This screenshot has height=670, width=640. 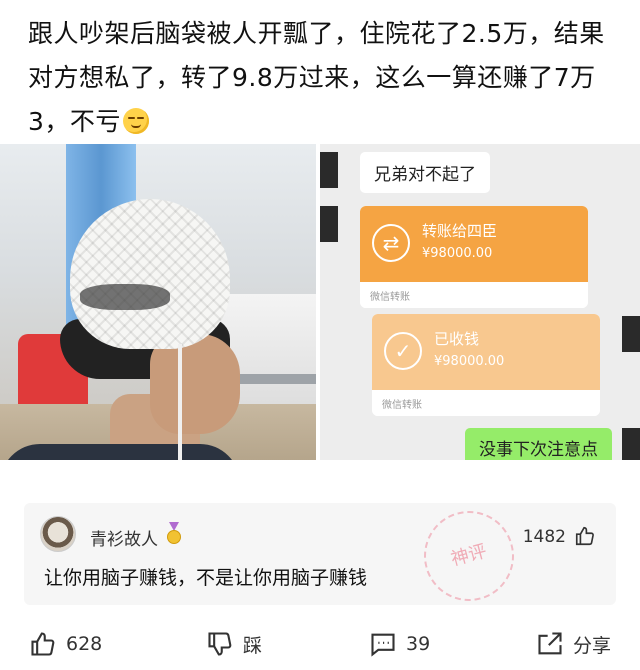 I want to click on wire, so click(x=180, y=402).